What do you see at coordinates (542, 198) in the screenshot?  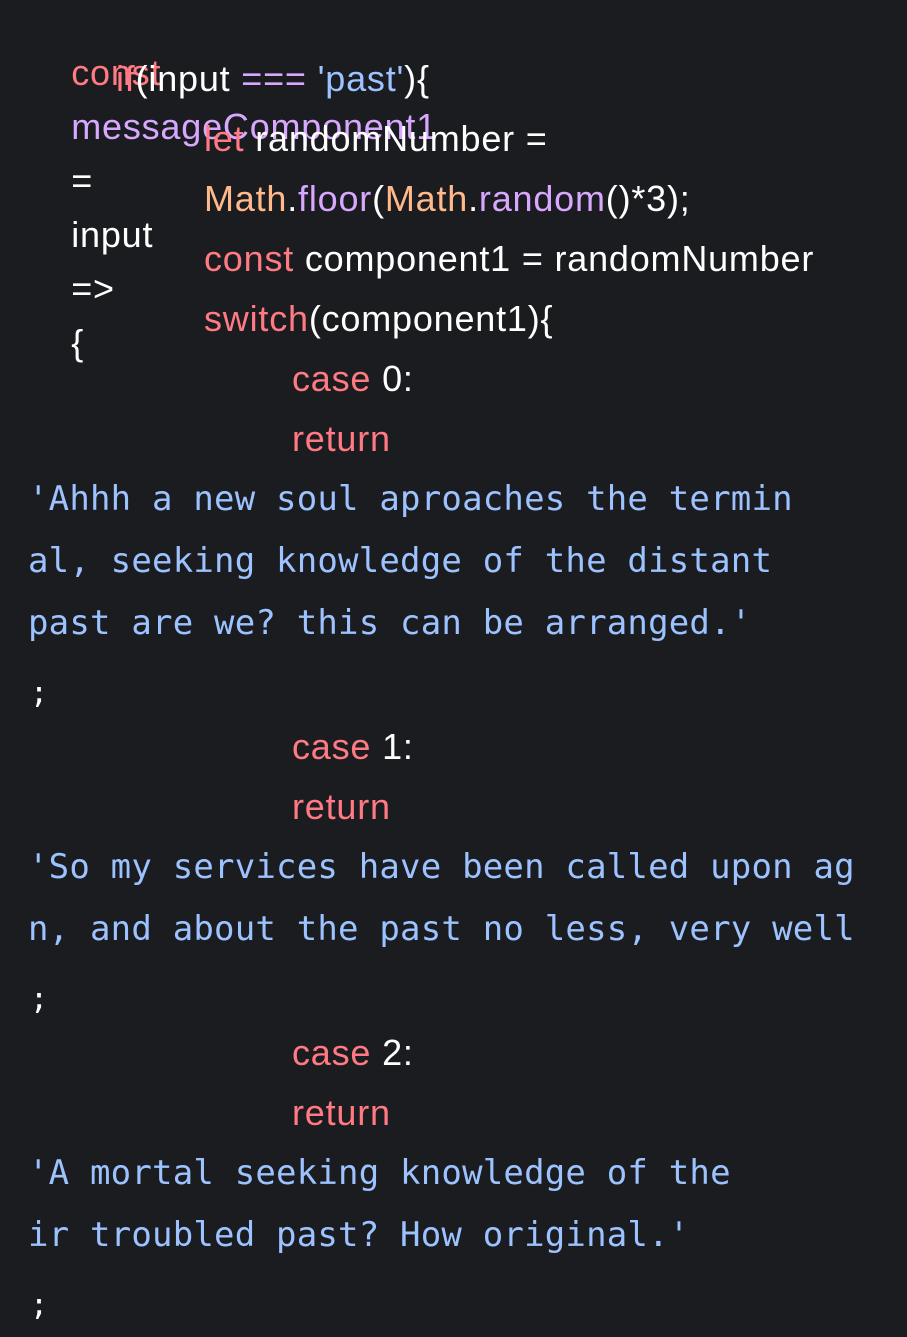 I see `method-name: random` at bounding box center [542, 198].